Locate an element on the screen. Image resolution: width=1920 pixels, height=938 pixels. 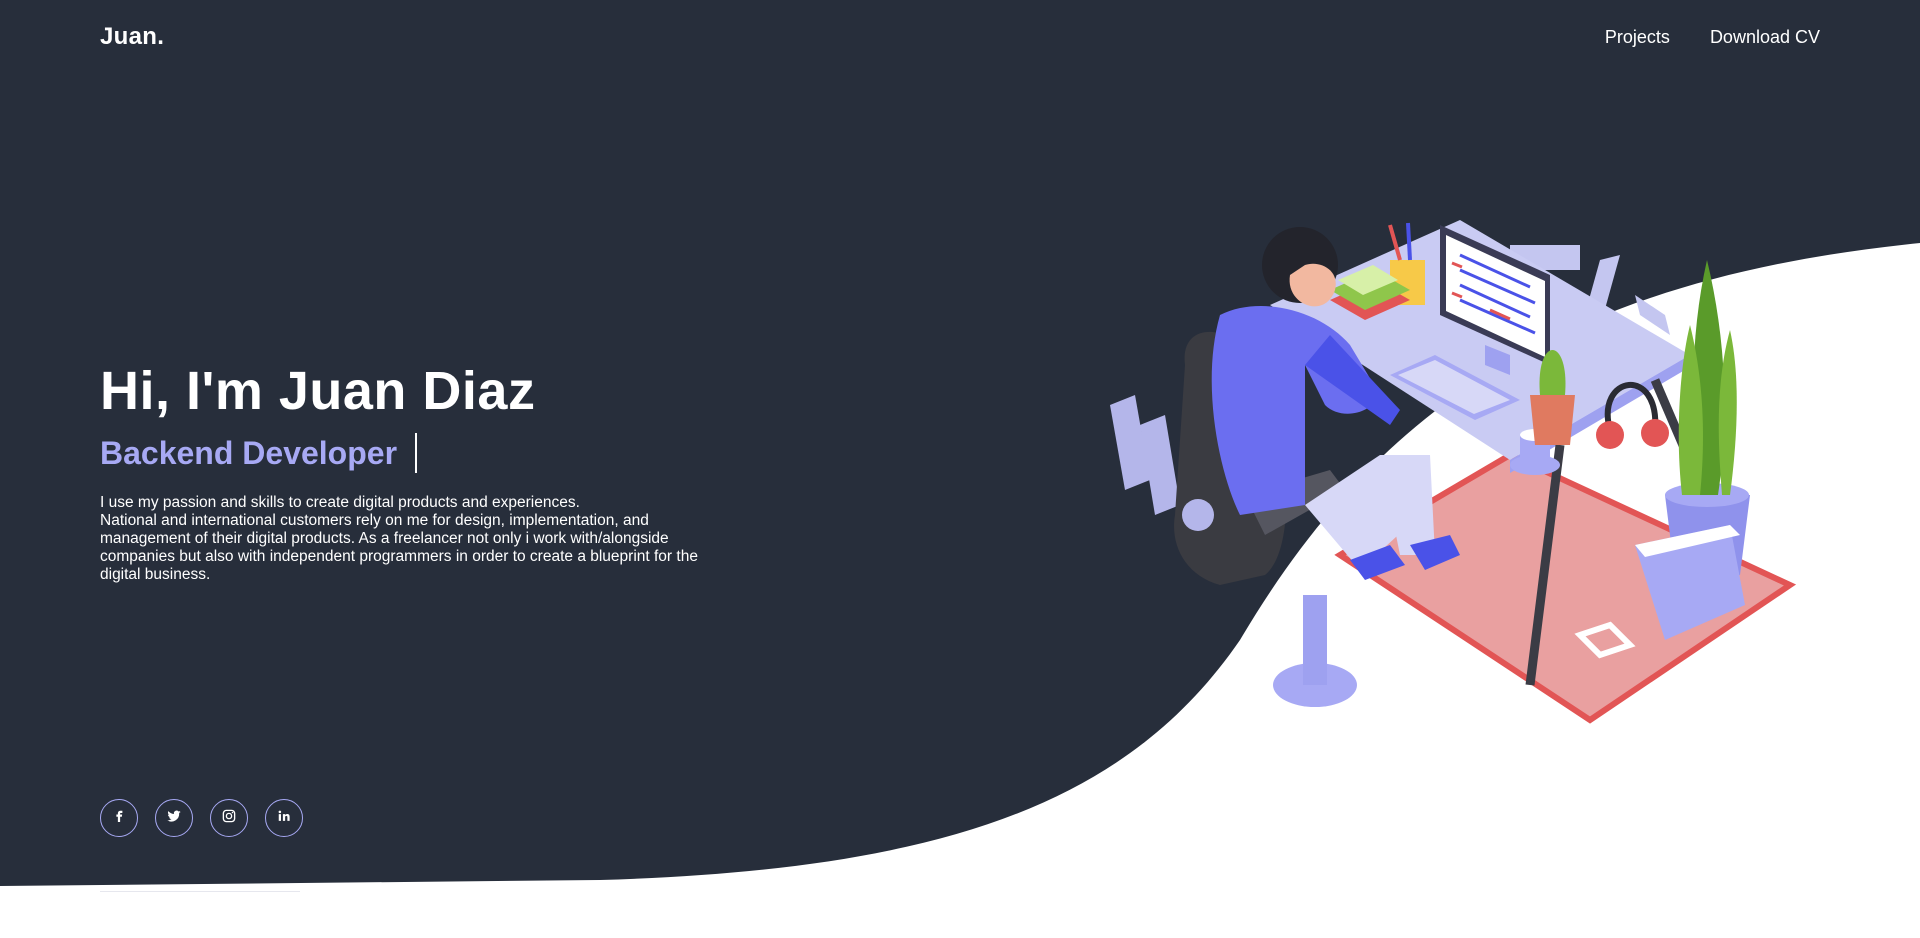
instagram-button is located at coordinates (229, 818).